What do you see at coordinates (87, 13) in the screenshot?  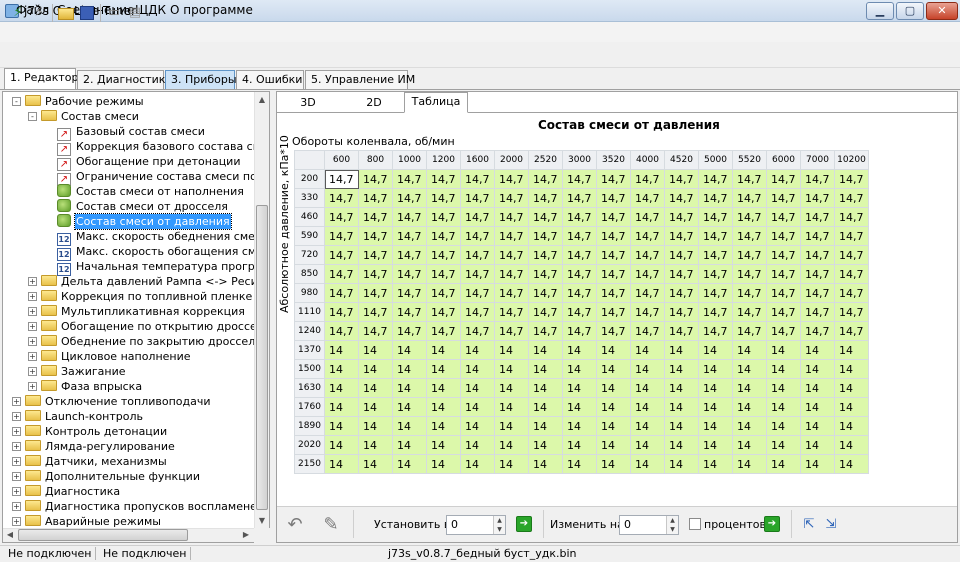 I see `save-icon` at bounding box center [87, 13].